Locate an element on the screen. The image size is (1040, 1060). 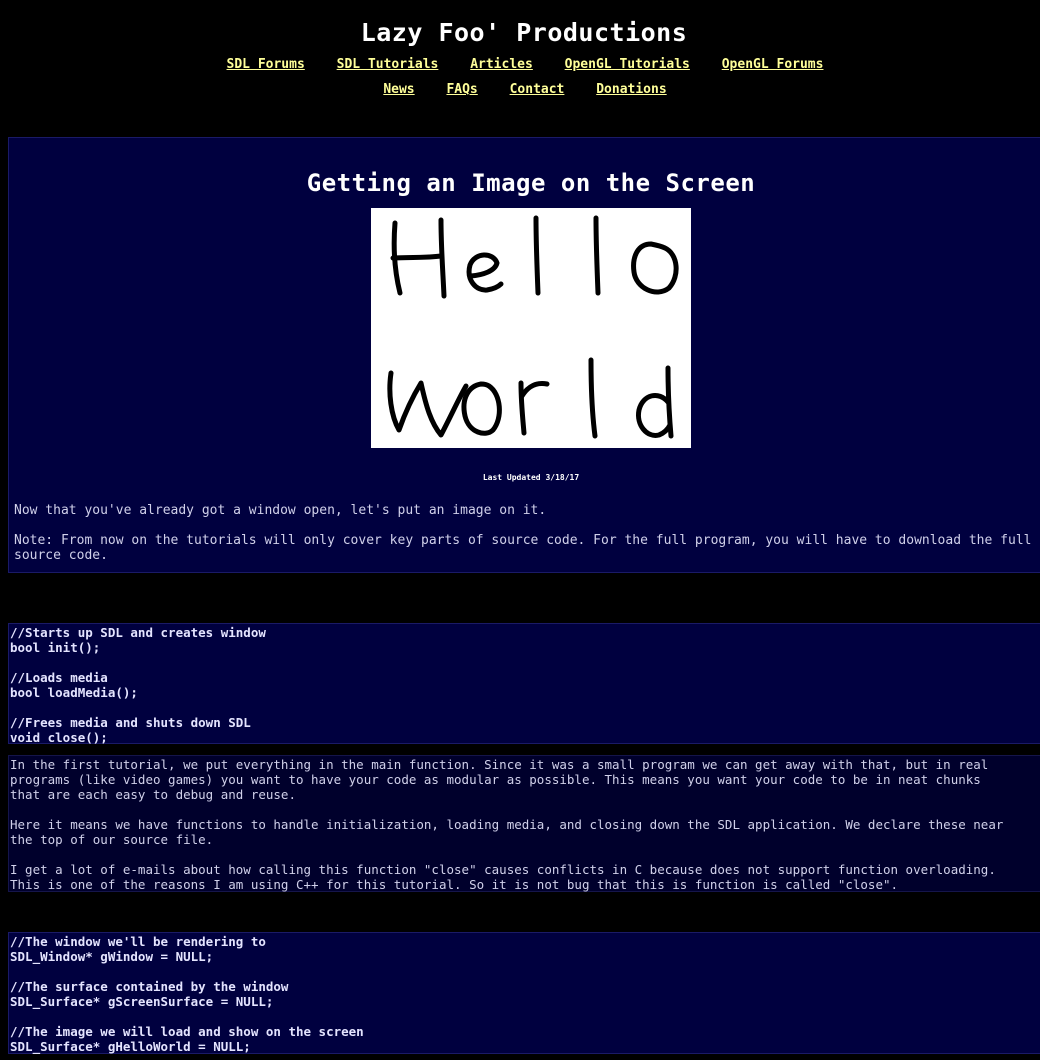
text-line: the top of our source file. is located at coordinates (112, 839).